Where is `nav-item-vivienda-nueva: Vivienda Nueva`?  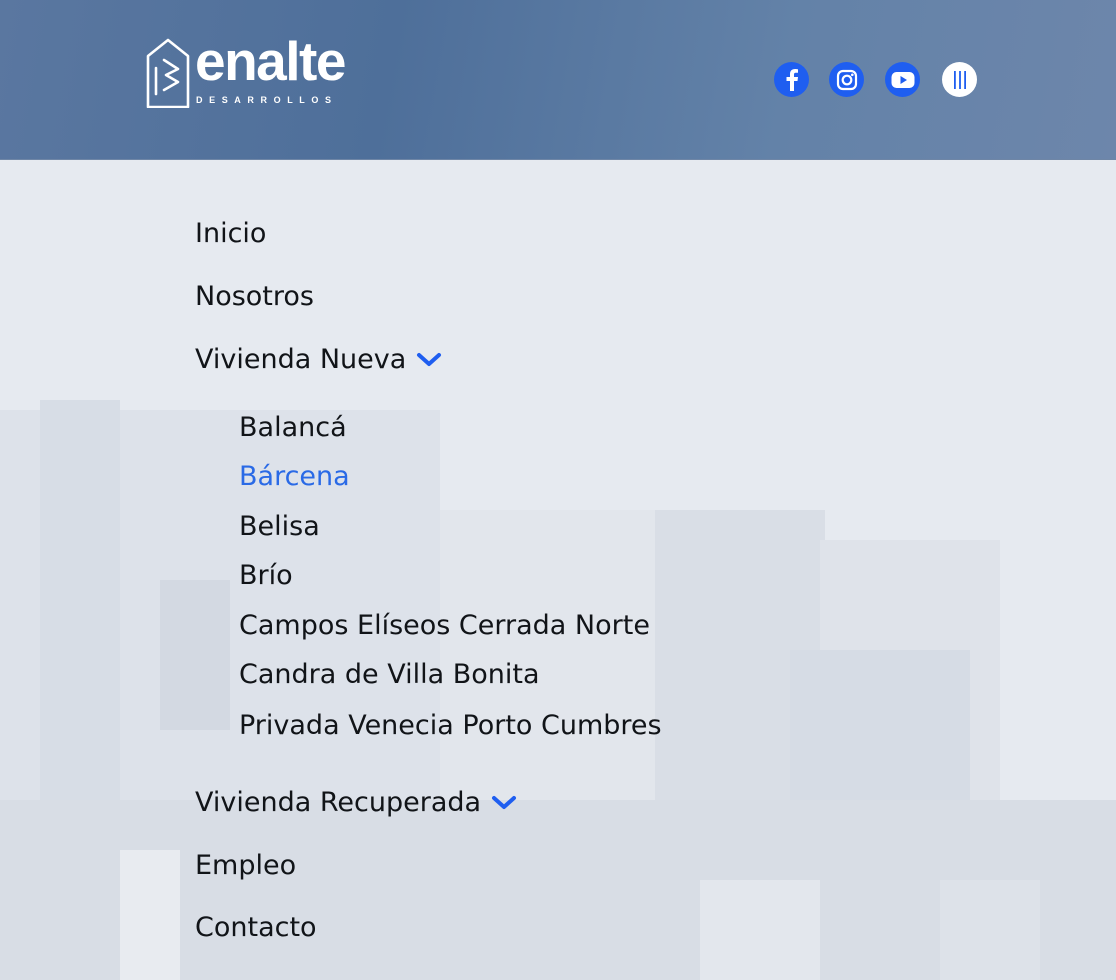
nav-item-vivienda-nueva: Vivienda Nueva is located at coordinates (318, 359).